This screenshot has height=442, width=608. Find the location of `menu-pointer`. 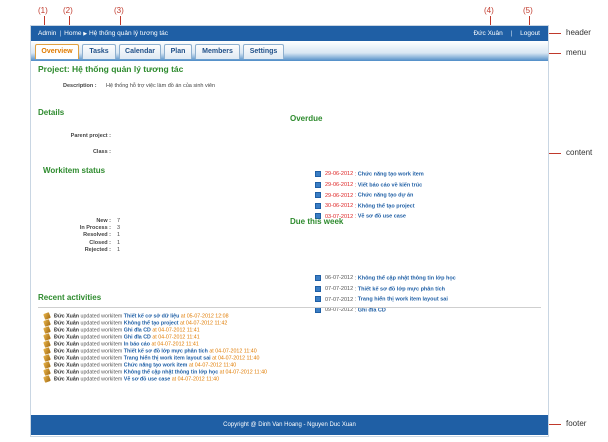

menu-pointer is located at coordinates (555, 53).